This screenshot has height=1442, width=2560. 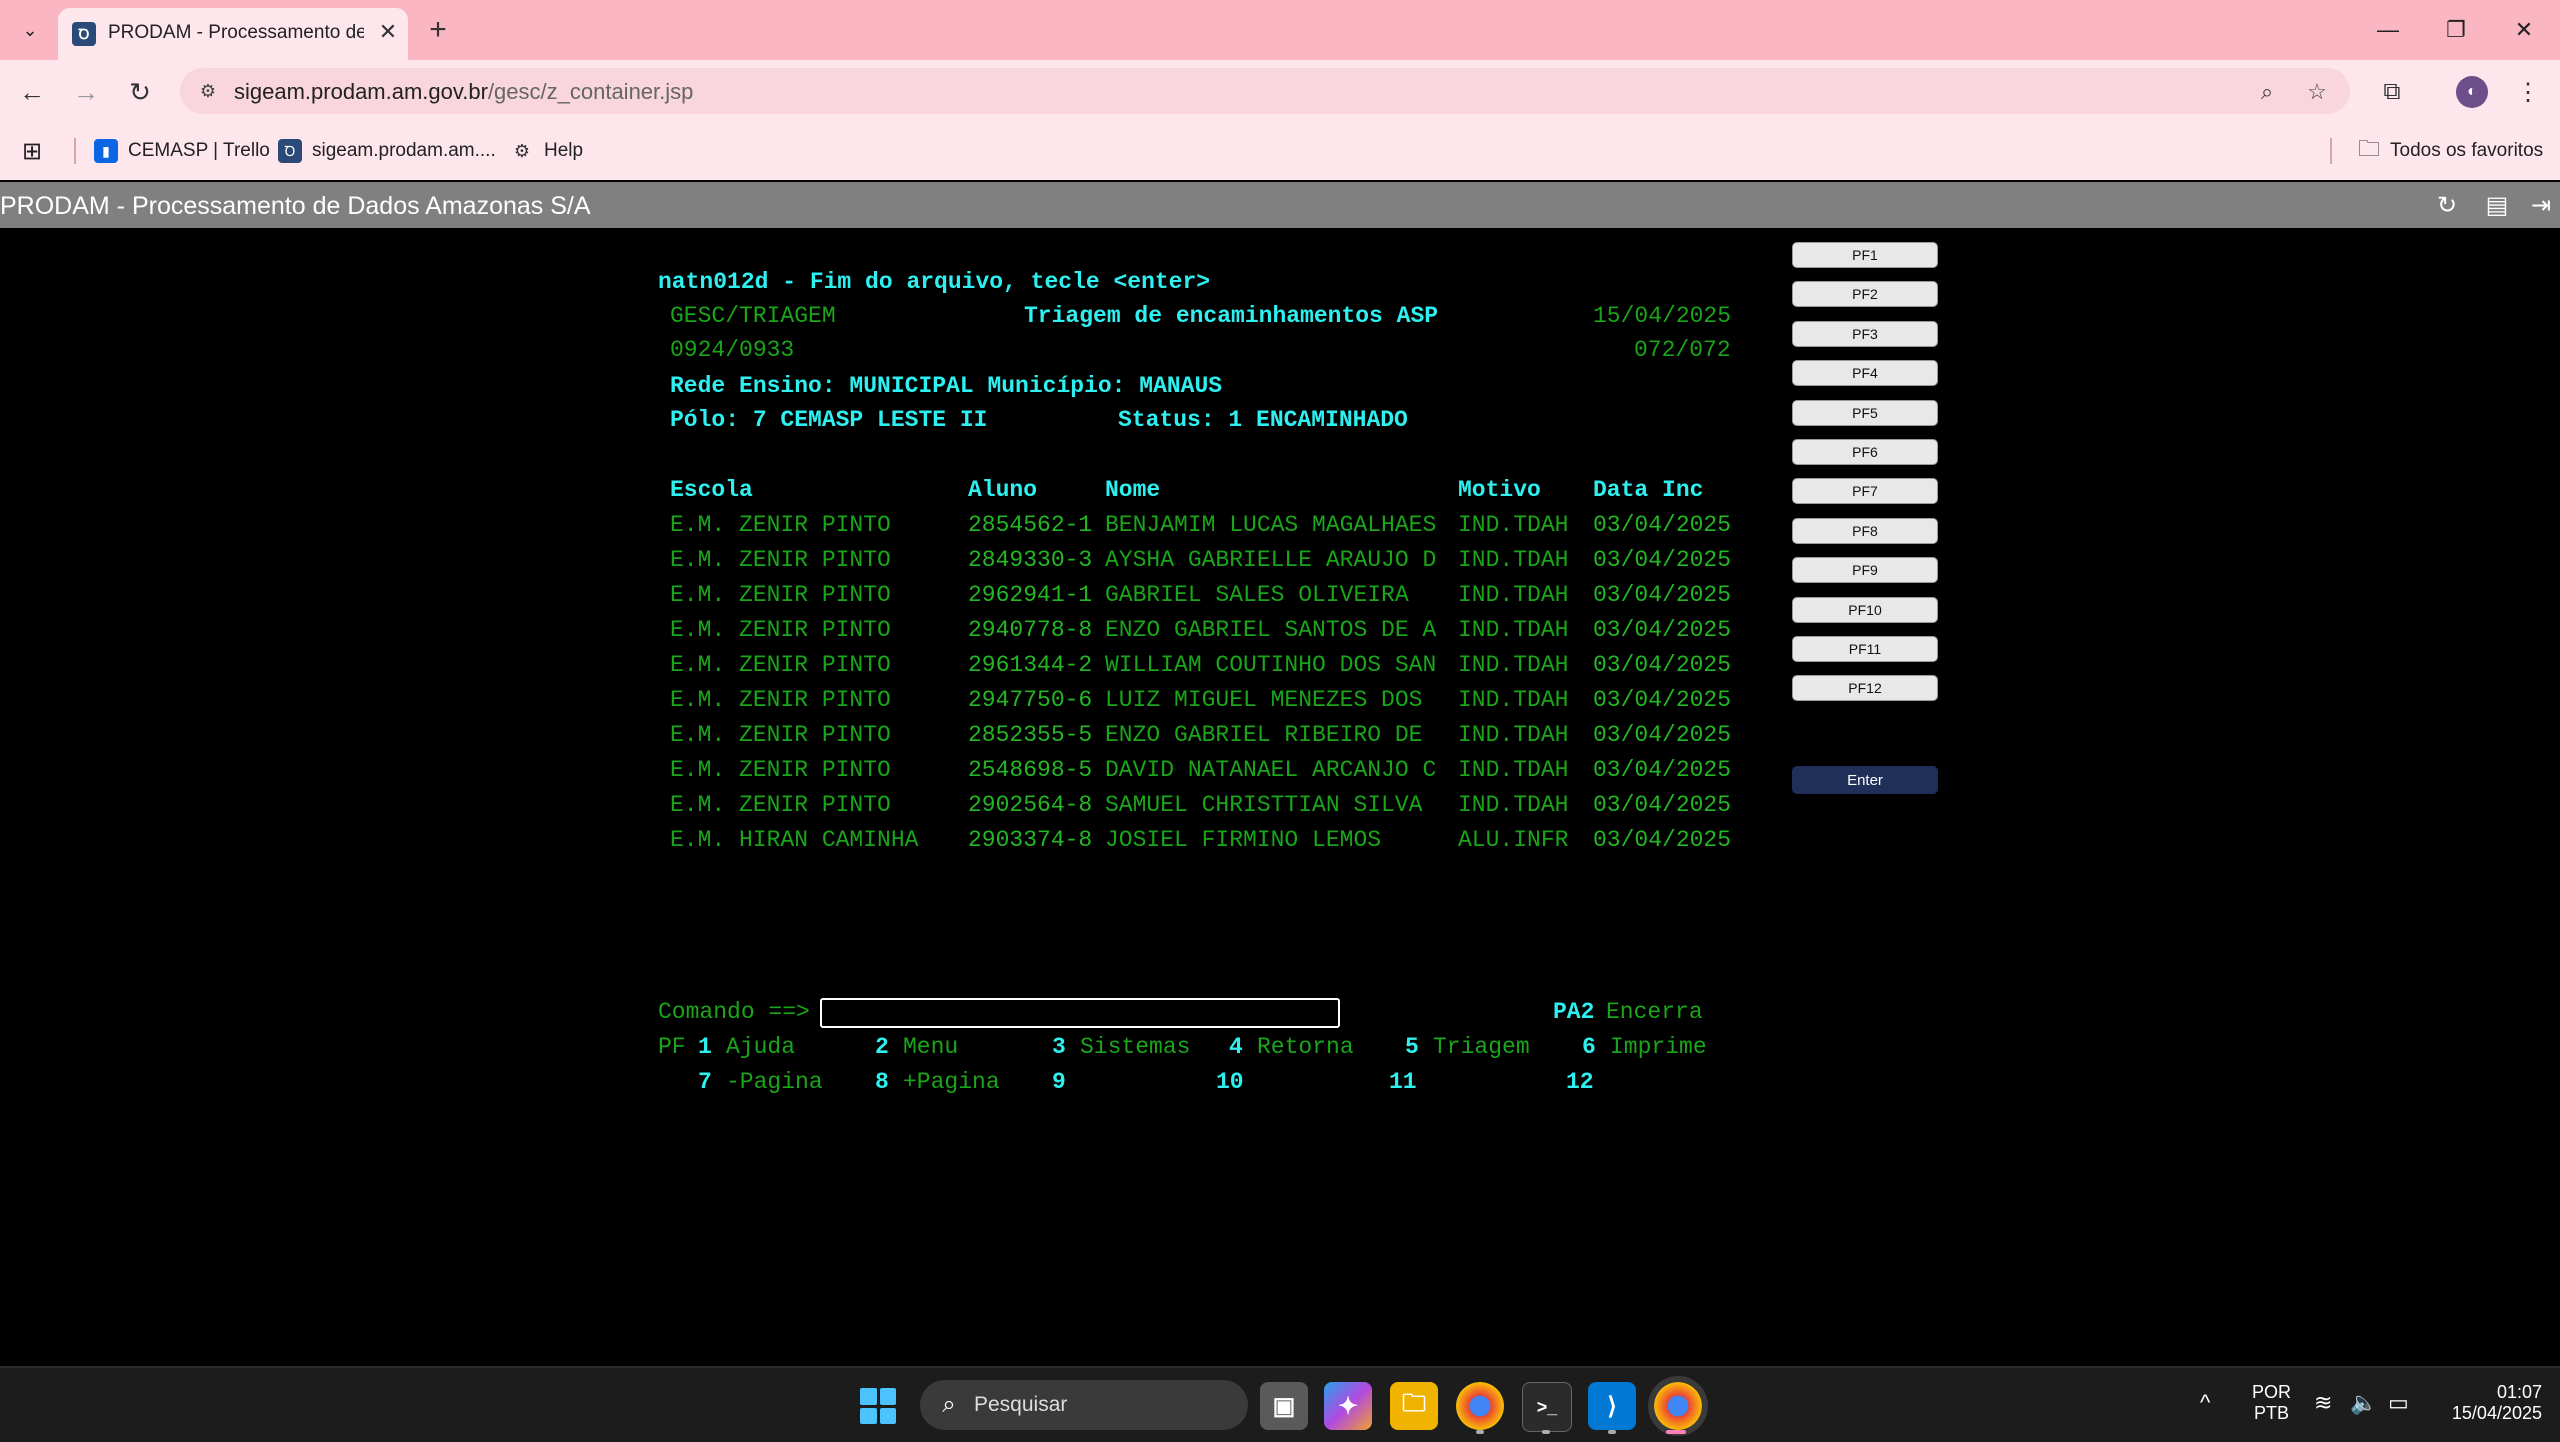 What do you see at coordinates (1284, 1406) in the screenshot?
I see `task-view-icon: ▣` at bounding box center [1284, 1406].